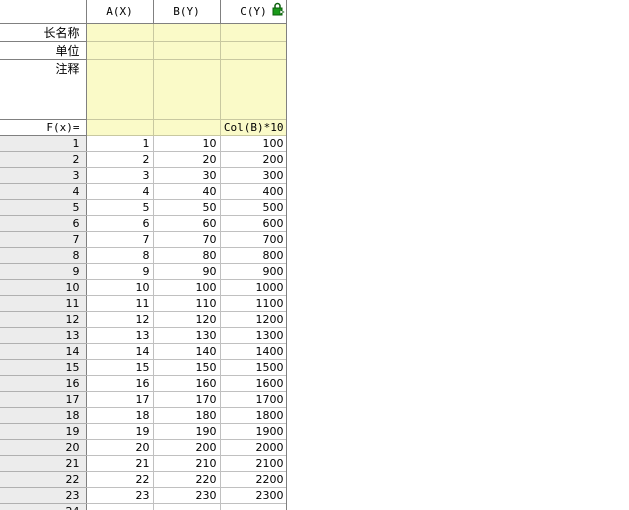 This screenshot has height=510, width=629. Describe the element at coordinates (120, 447) in the screenshot. I see `cell-a: 20` at that location.